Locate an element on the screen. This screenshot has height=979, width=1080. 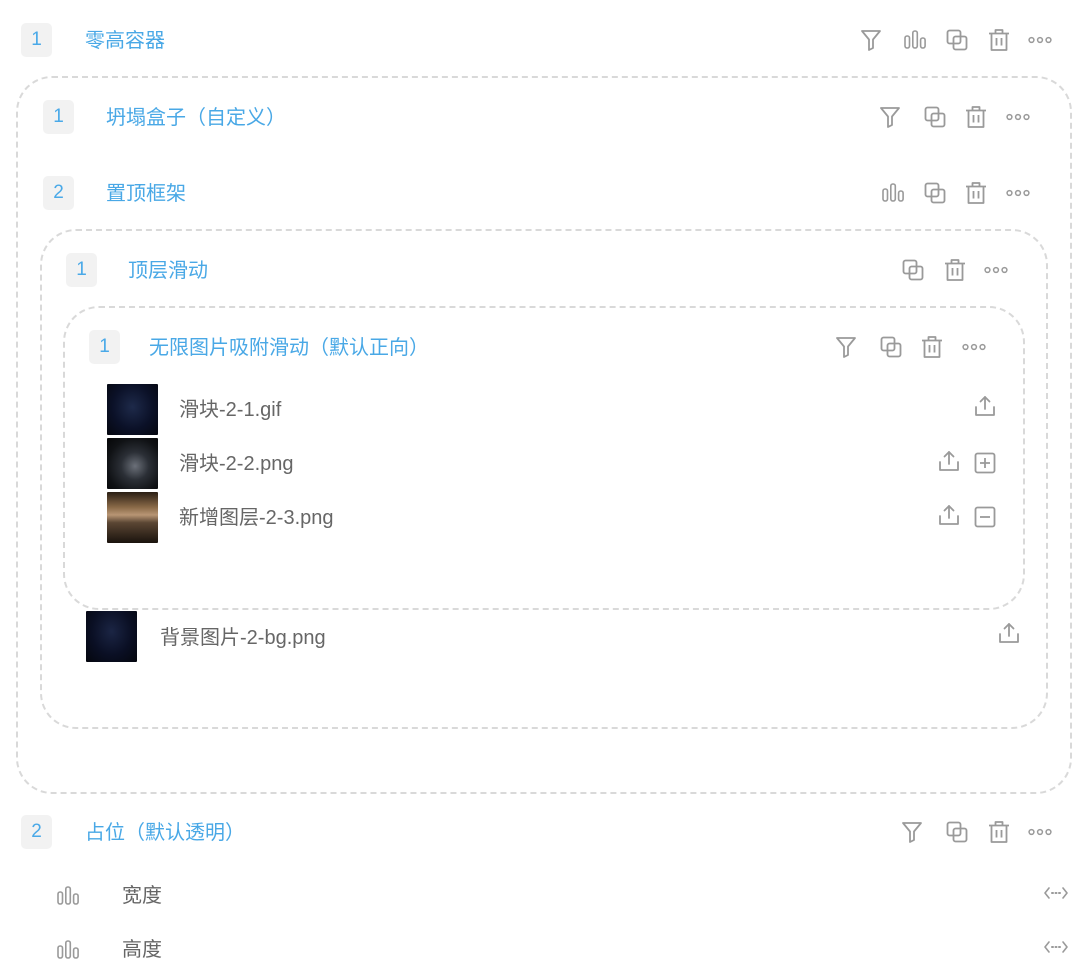
property-label: 高度 is located at coordinates (142, 950).